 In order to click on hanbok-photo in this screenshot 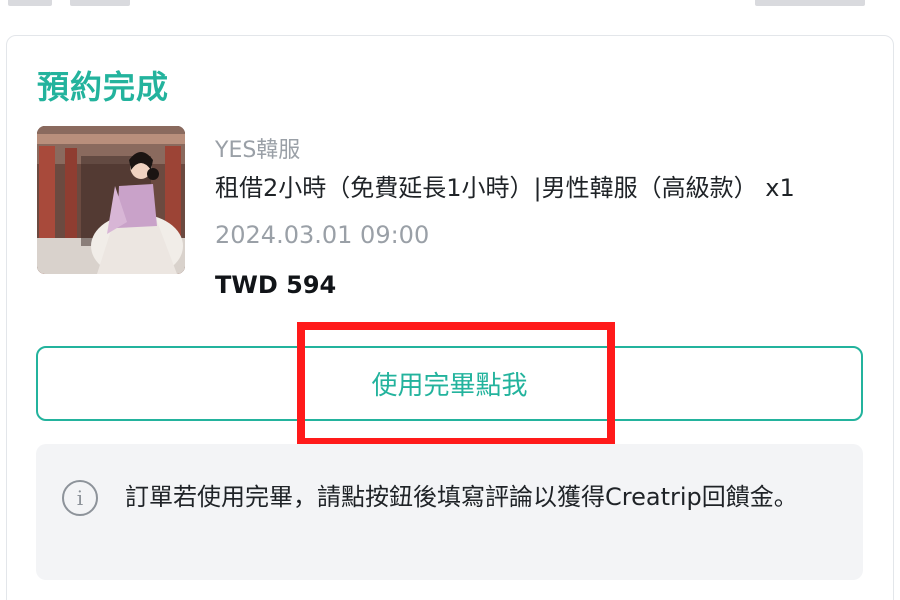, I will do `click(111, 200)`.